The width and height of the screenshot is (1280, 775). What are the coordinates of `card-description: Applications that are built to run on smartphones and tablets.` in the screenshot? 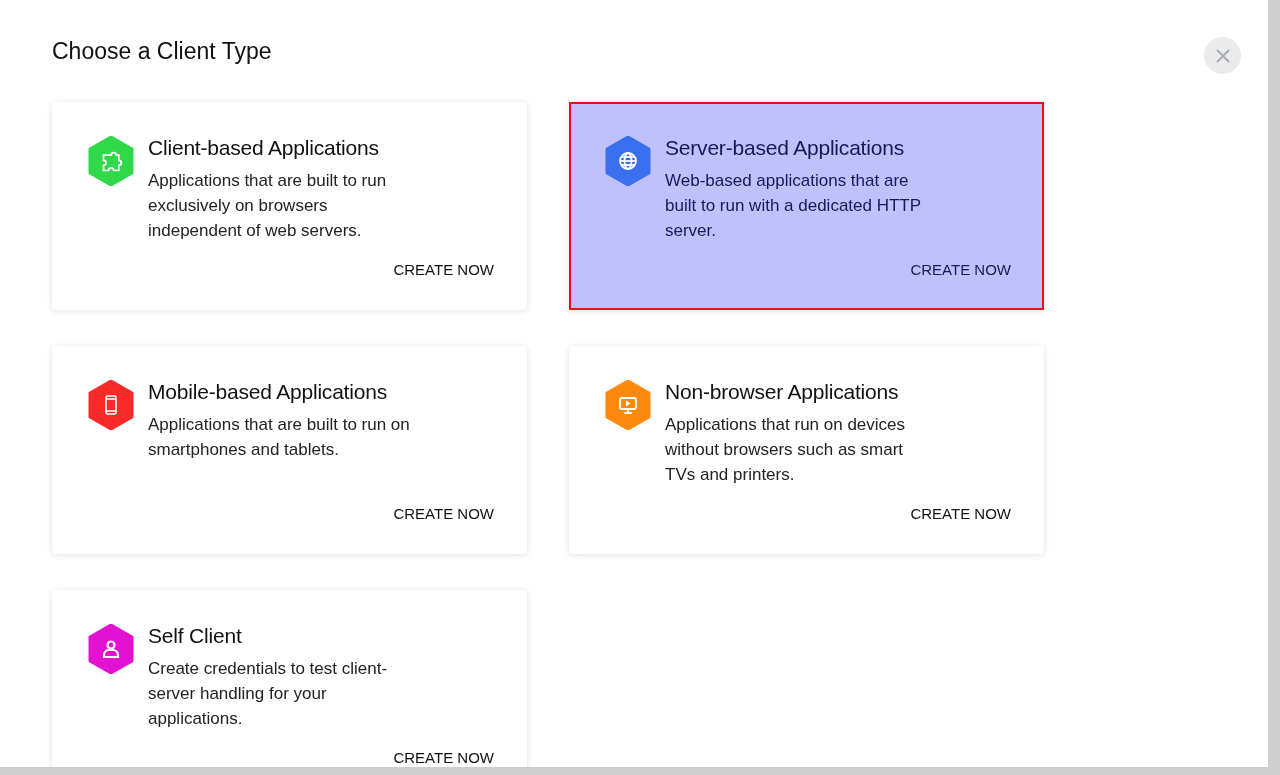 It's located at (279, 437).